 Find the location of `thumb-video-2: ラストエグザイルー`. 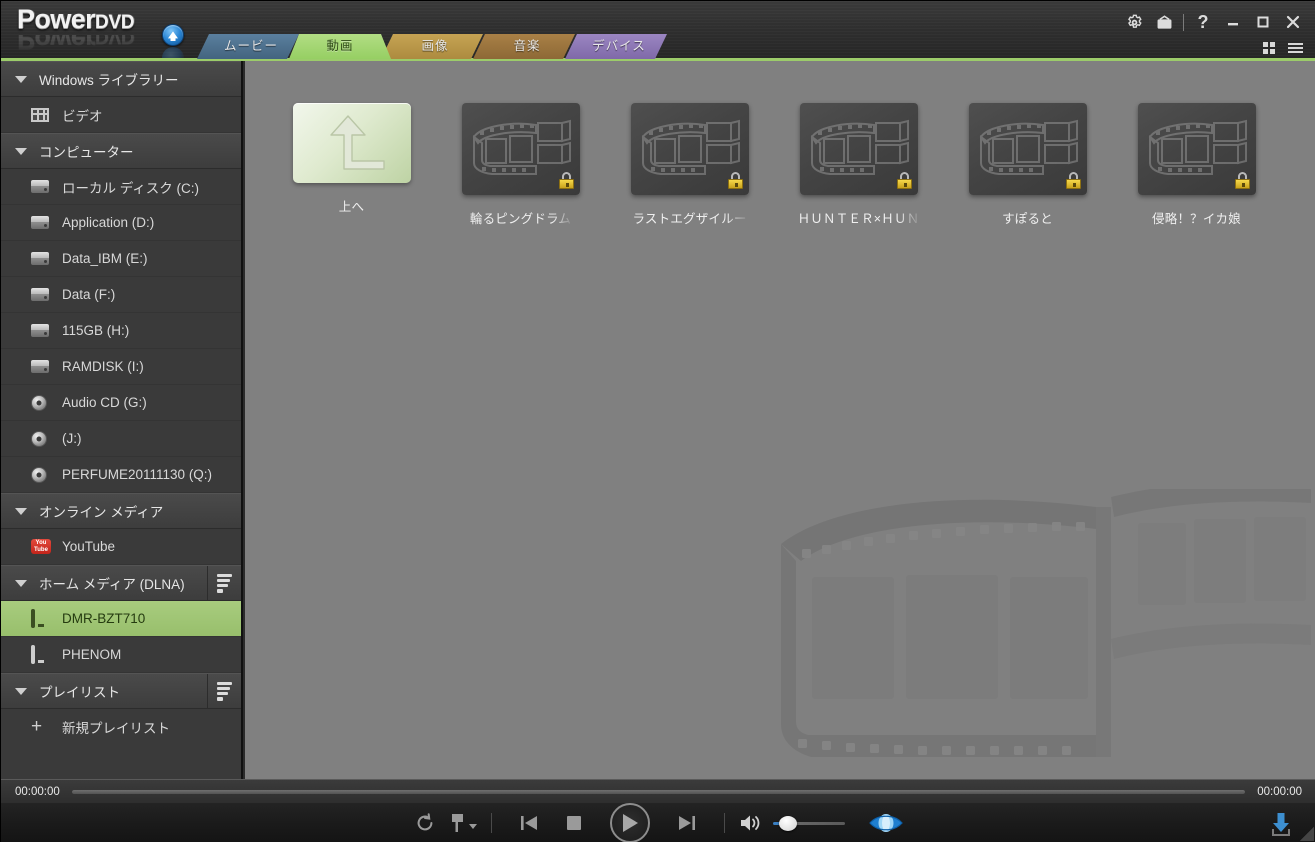

thumb-video-2: ラストエグザイルー is located at coordinates (689, 165).